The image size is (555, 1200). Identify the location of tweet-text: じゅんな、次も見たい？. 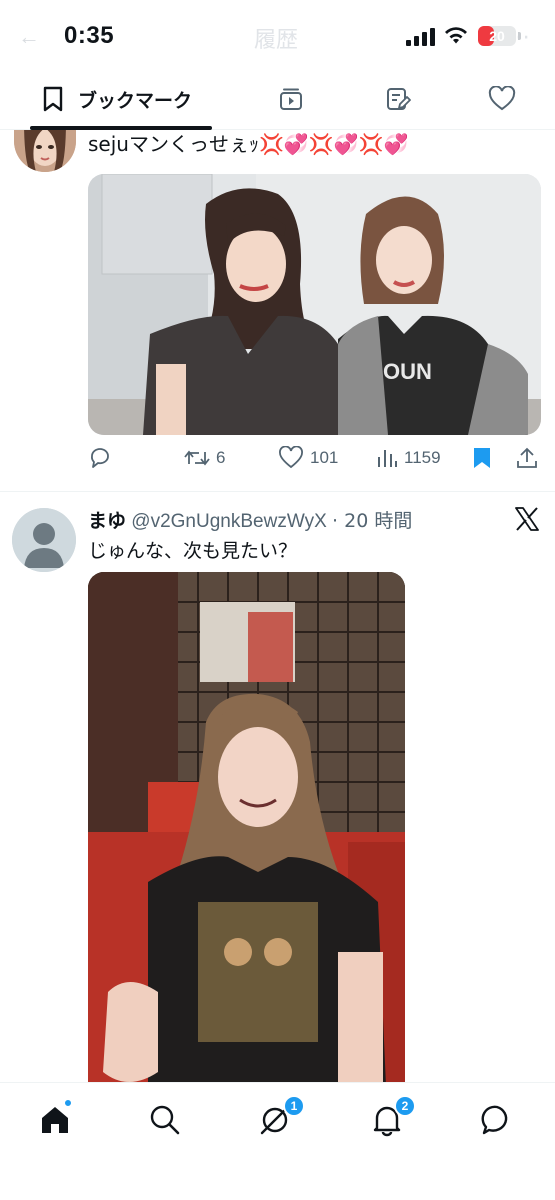
(193, 551).